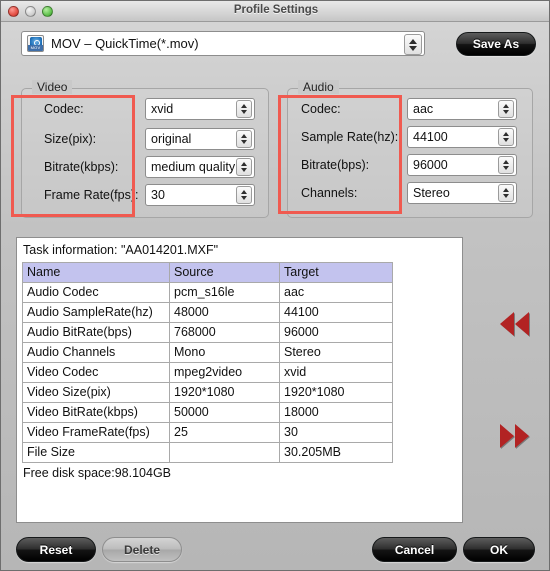  I want to click on audio-channels-dropdown: Stereo, so click(462, 193).